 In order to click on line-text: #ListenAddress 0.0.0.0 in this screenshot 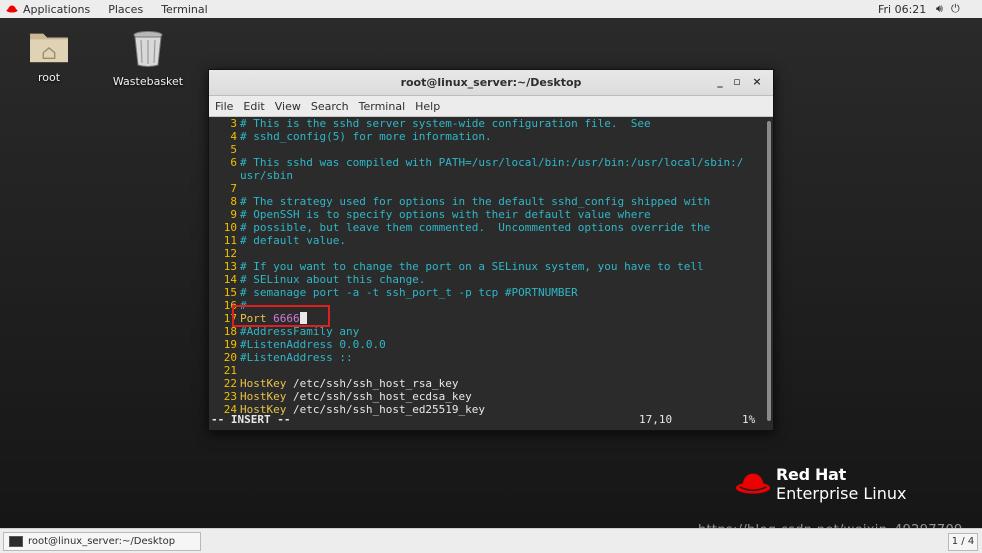, I will do `click(313, 344)`.